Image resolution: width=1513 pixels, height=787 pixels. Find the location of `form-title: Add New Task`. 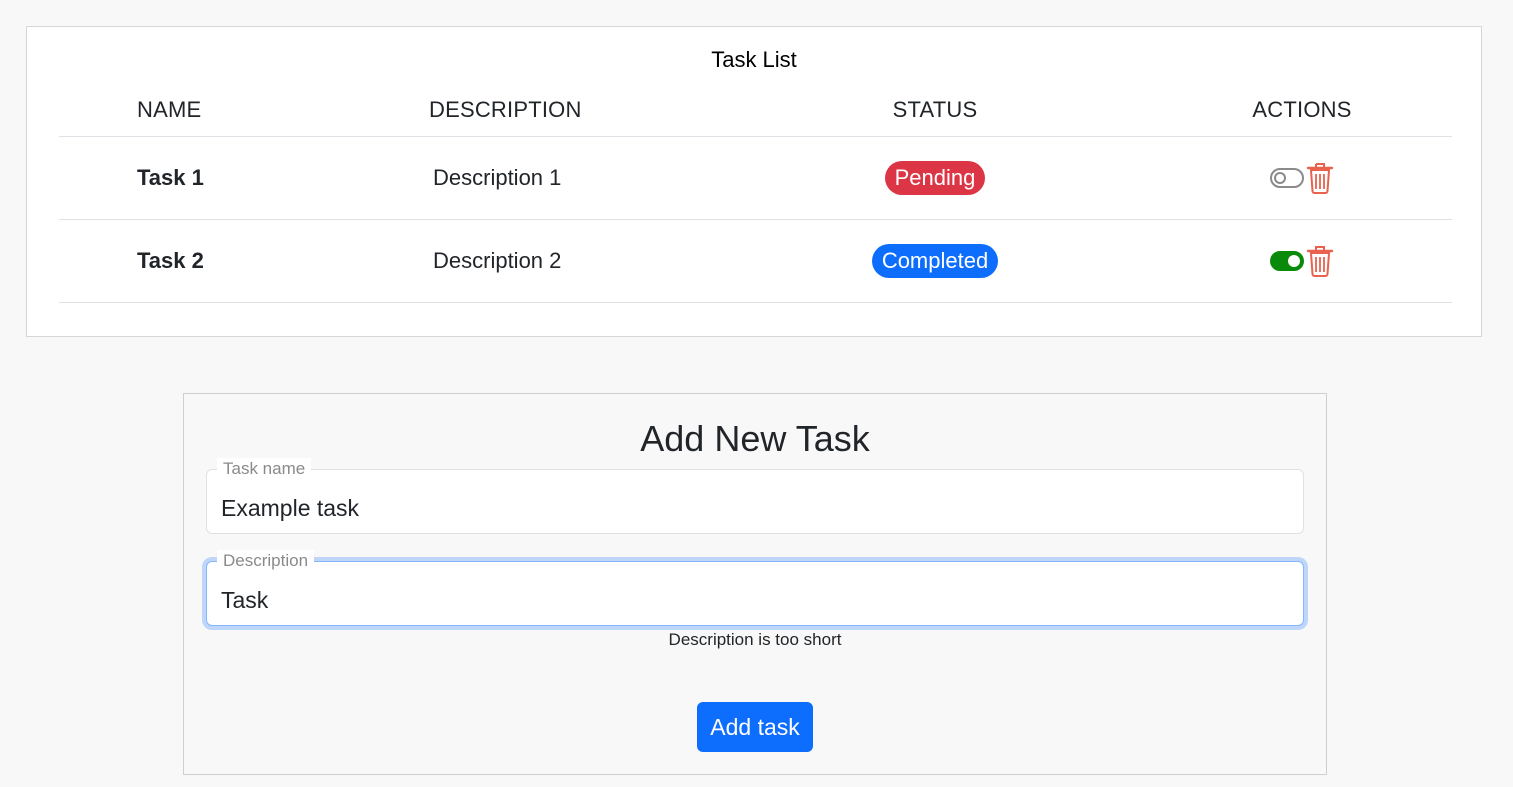

form-title: Add New Task is located at coordinates (755, 438).